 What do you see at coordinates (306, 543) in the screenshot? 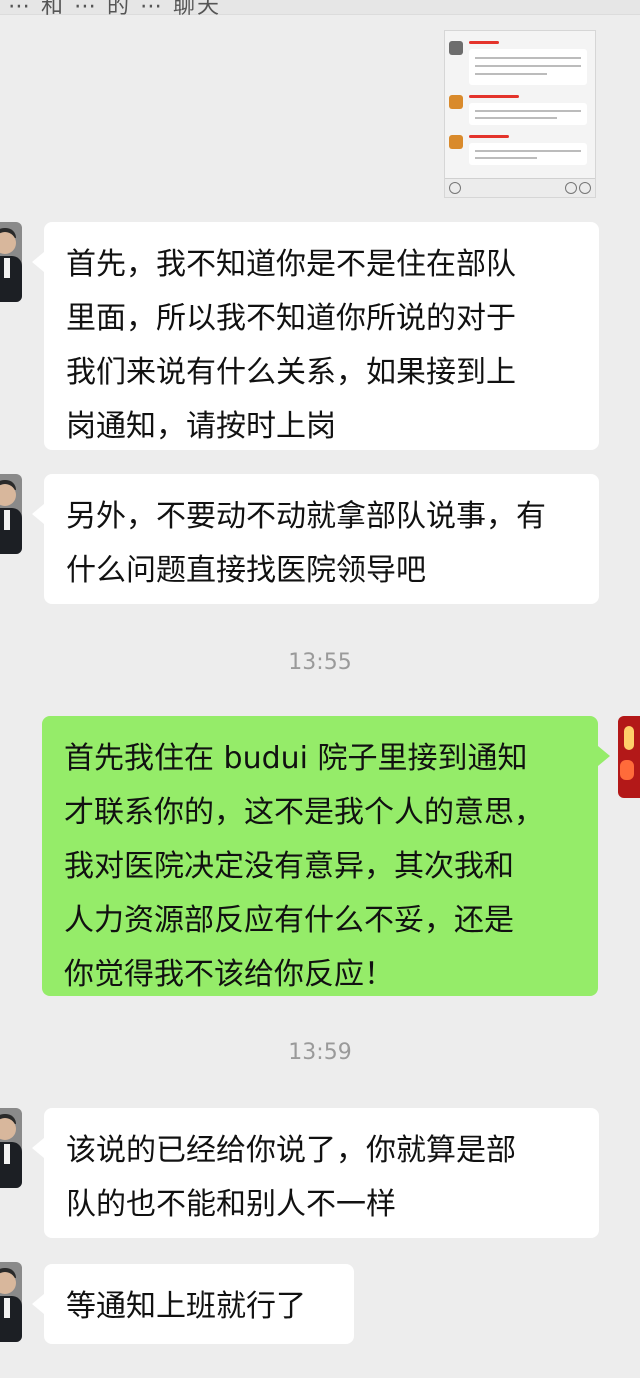
I see `message-text: 另外，不要动不动就拿部队说事，有 什么问题直接找医院领导吧` at bounding box center [306, 543].